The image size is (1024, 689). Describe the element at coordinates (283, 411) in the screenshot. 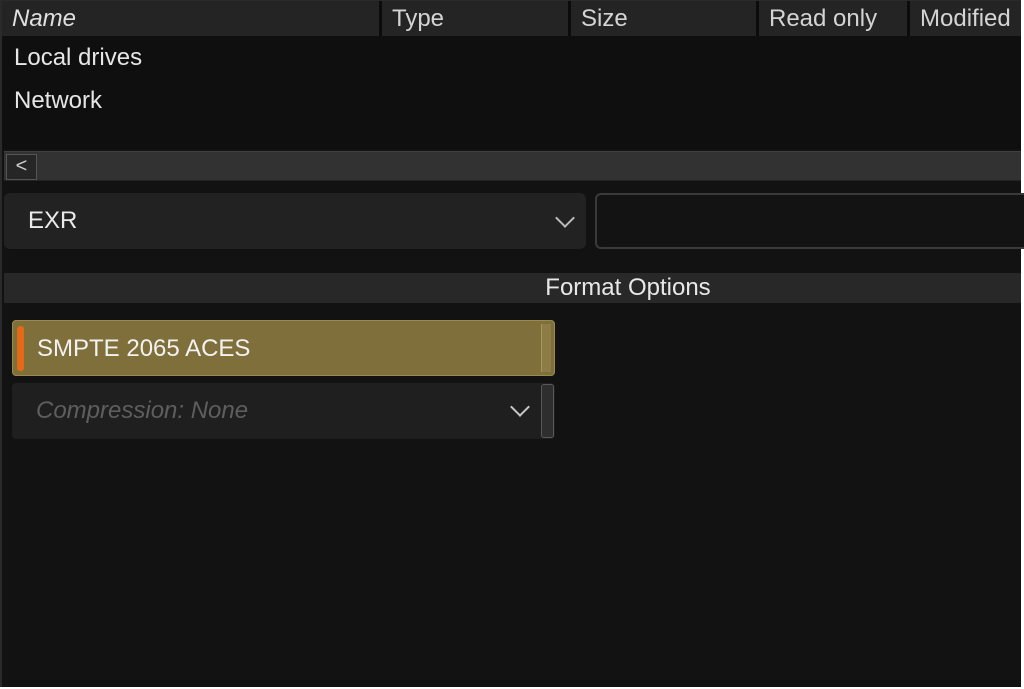

I see `compression-dropdown: Compression: None` at that location.